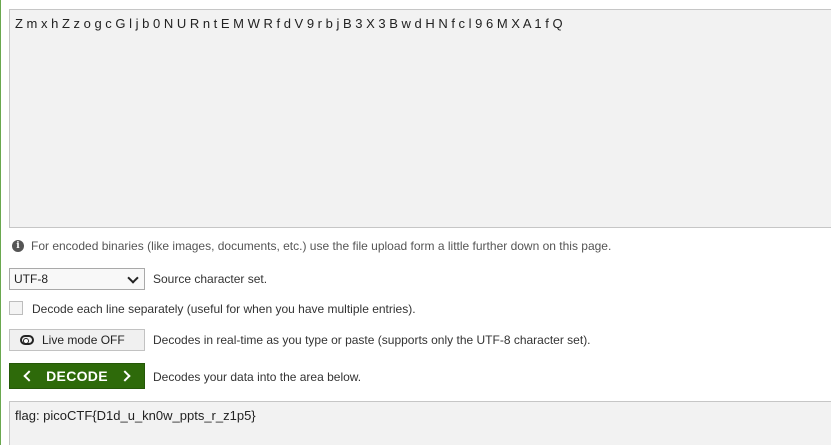  Describe the element at coordinates (29, 376) in the screenshot. I see `chevron-left-icon` at that location.